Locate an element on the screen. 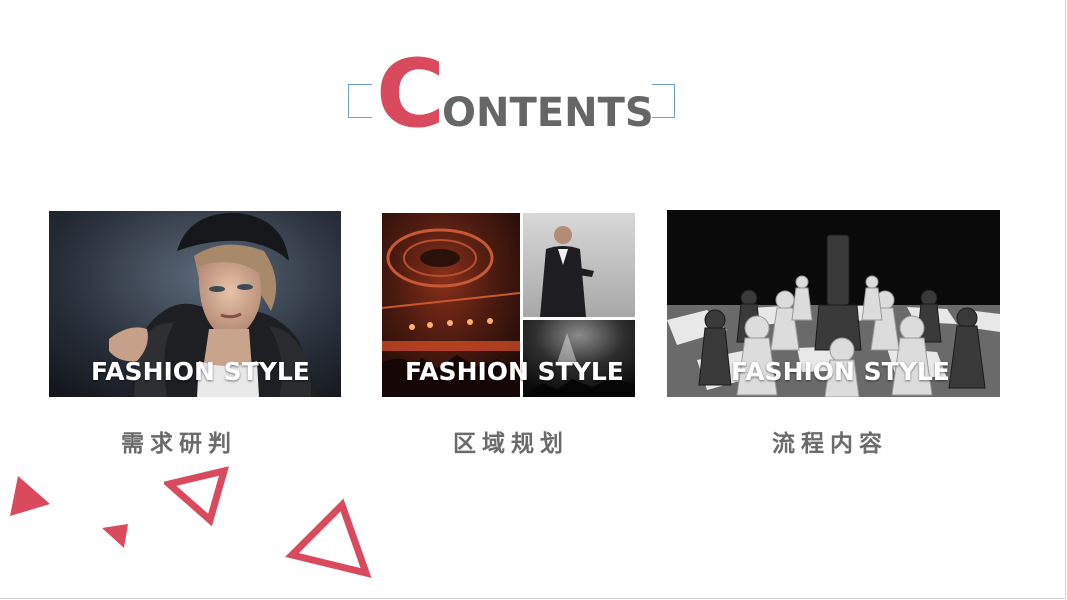 This screenshot has width=1067, height=600. title-initial: C is located at coordinates (410, 94).